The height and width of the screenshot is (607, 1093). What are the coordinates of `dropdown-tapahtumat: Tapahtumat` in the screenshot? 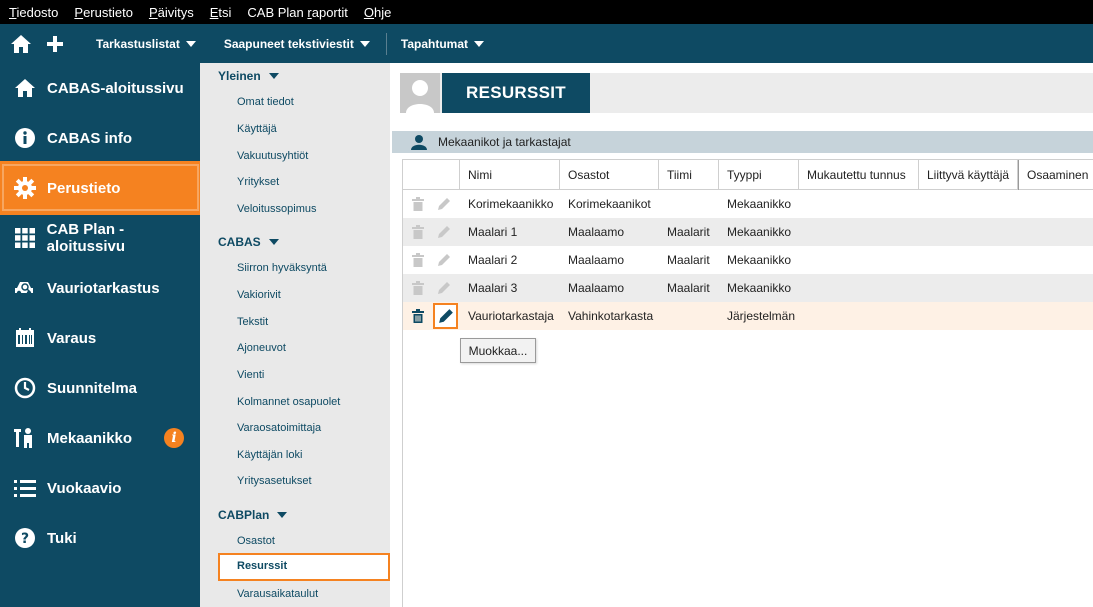 It's located at (442, 44).